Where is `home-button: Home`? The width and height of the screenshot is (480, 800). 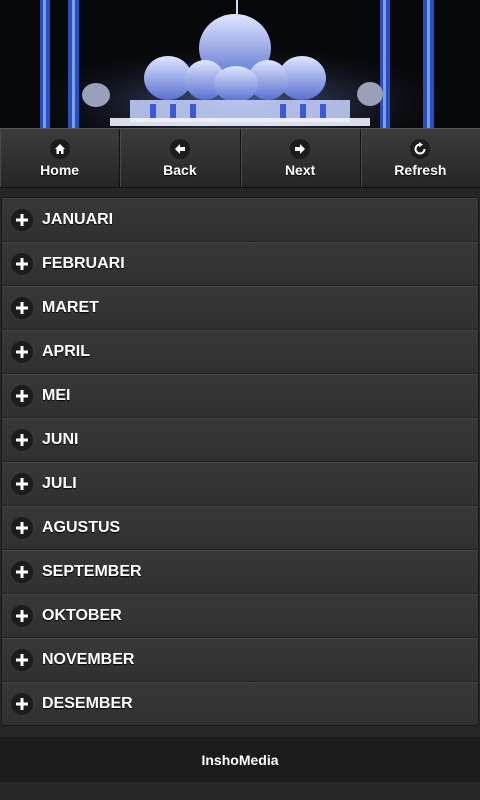
home-button: Home is located at coordinates (60, 158).